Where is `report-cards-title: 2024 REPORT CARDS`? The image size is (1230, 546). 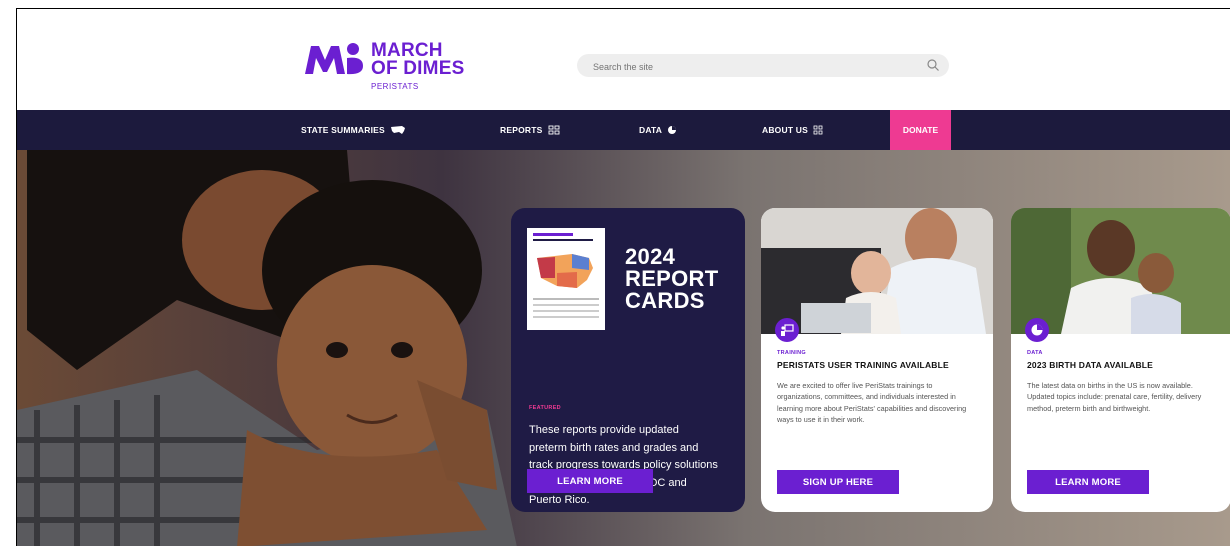
report-cards-title: 2024 REPORT CARDS is located at coordinates (671, 279).